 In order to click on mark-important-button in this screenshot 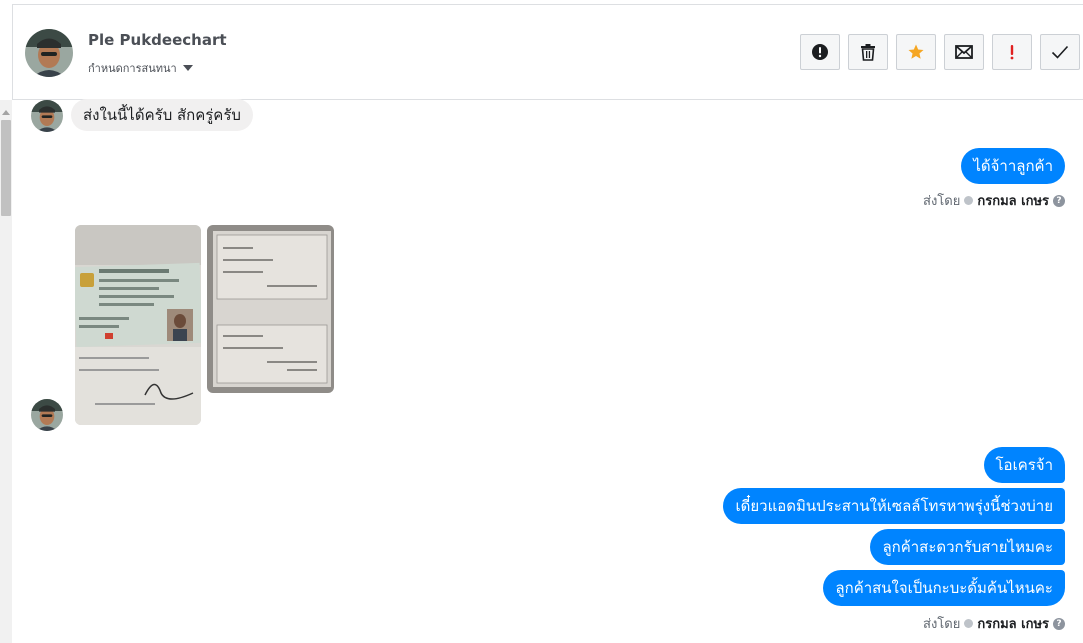, I will do `click(1012, 52)`.